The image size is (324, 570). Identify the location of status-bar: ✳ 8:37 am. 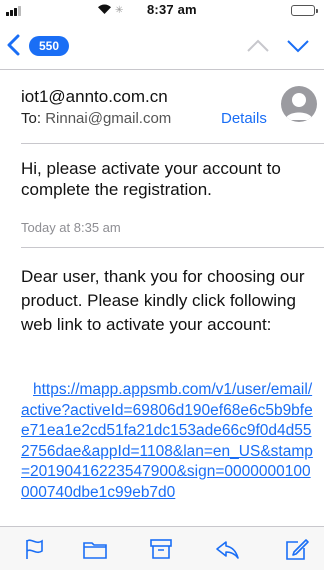
(162, 10).